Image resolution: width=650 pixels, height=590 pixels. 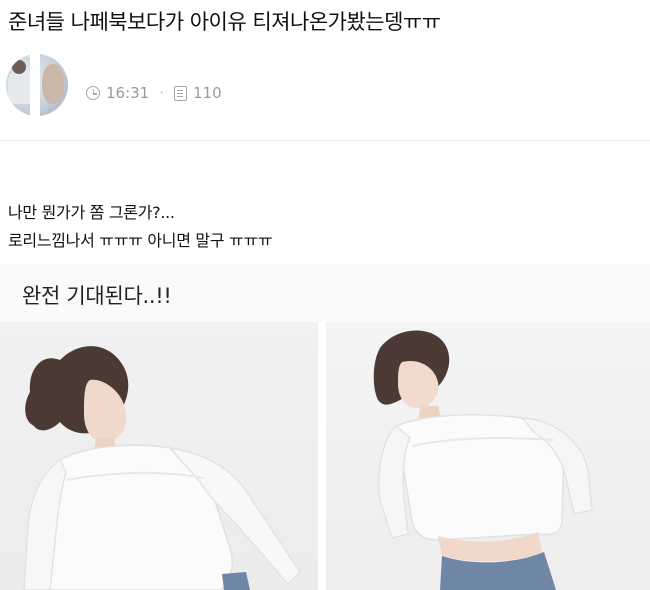 I want to click on document-icon, so click(x=181, y=93).